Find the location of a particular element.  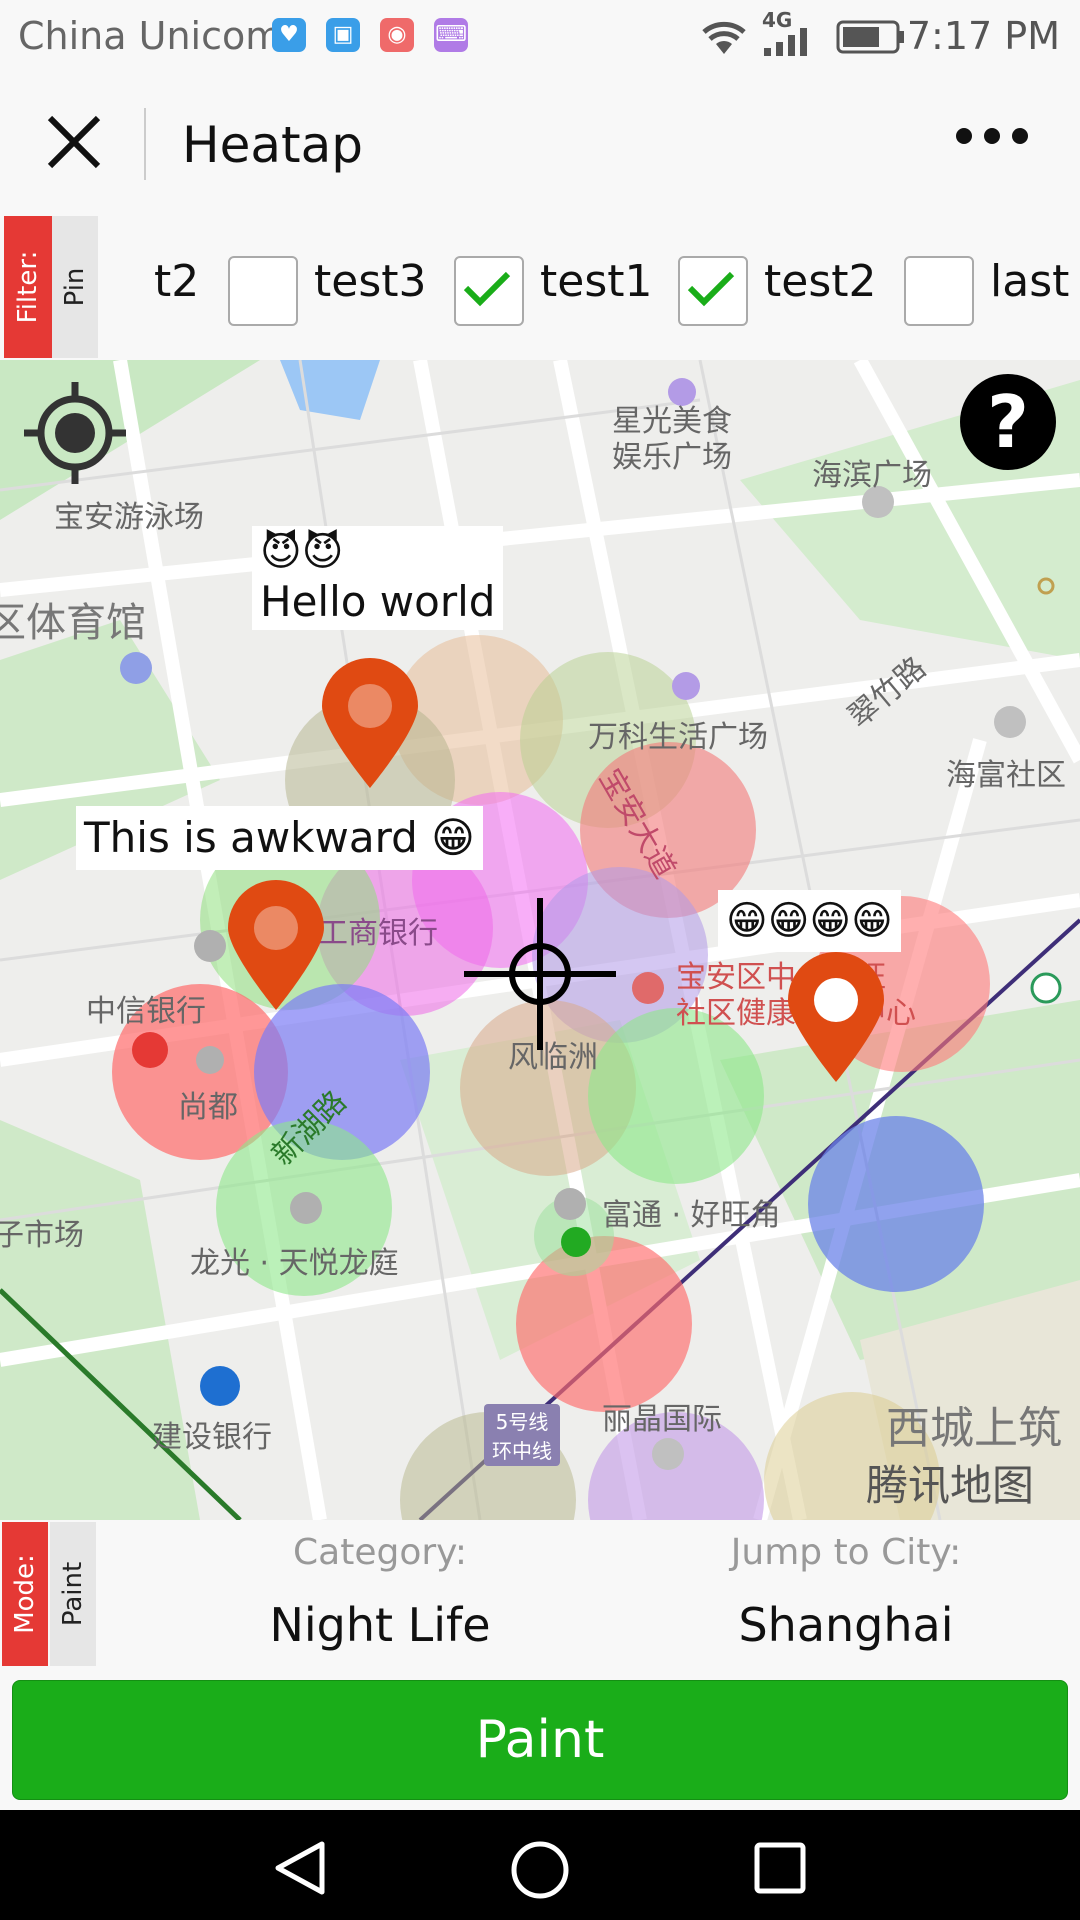

poi-label: 建设银行 is located at coordinates (212, 1437).